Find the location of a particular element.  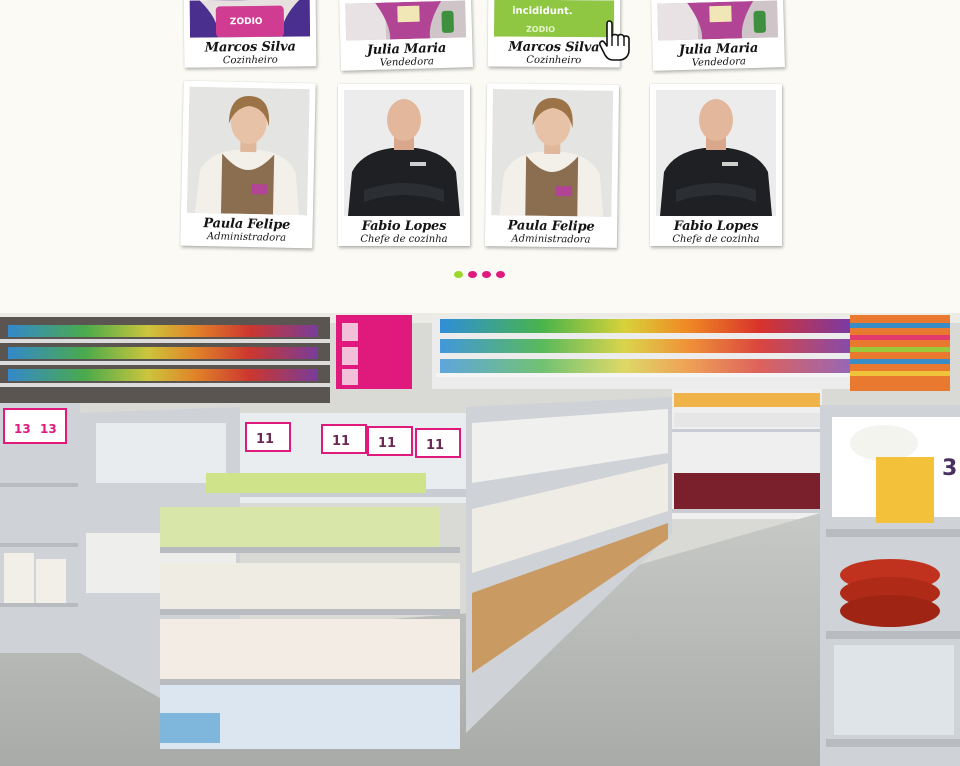

team-photo-hover: incididunt. ZODIO is located at coordinates (554, 19).